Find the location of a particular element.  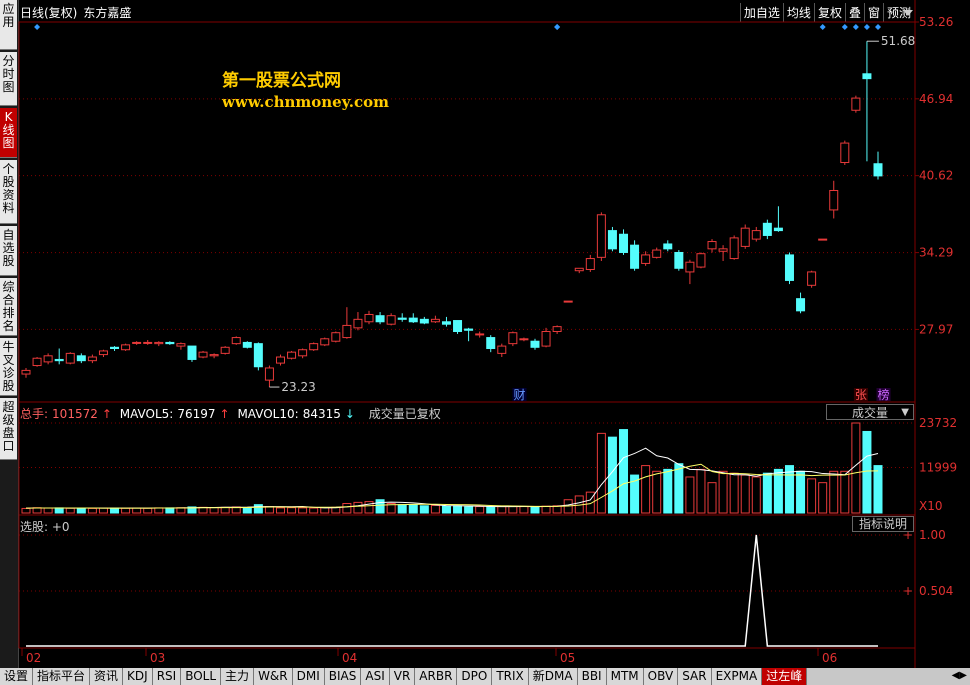

tab-13: DPO is located at coordinates (475, 676).